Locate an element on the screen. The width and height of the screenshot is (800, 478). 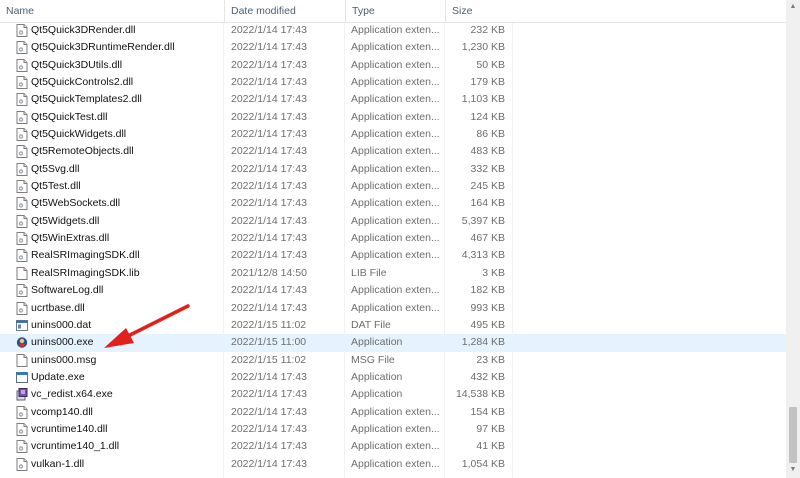
scrollbar-thumb is located at coordinates (793, 435).